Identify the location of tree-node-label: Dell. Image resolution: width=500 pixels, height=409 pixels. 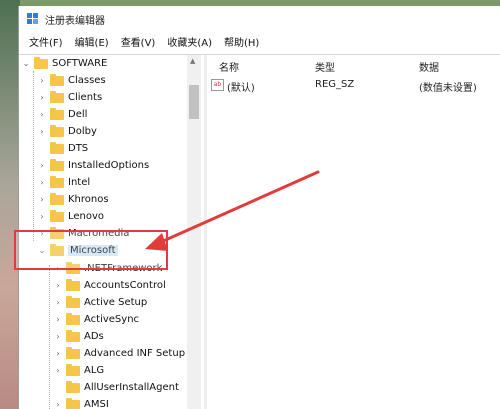
(78, 114).